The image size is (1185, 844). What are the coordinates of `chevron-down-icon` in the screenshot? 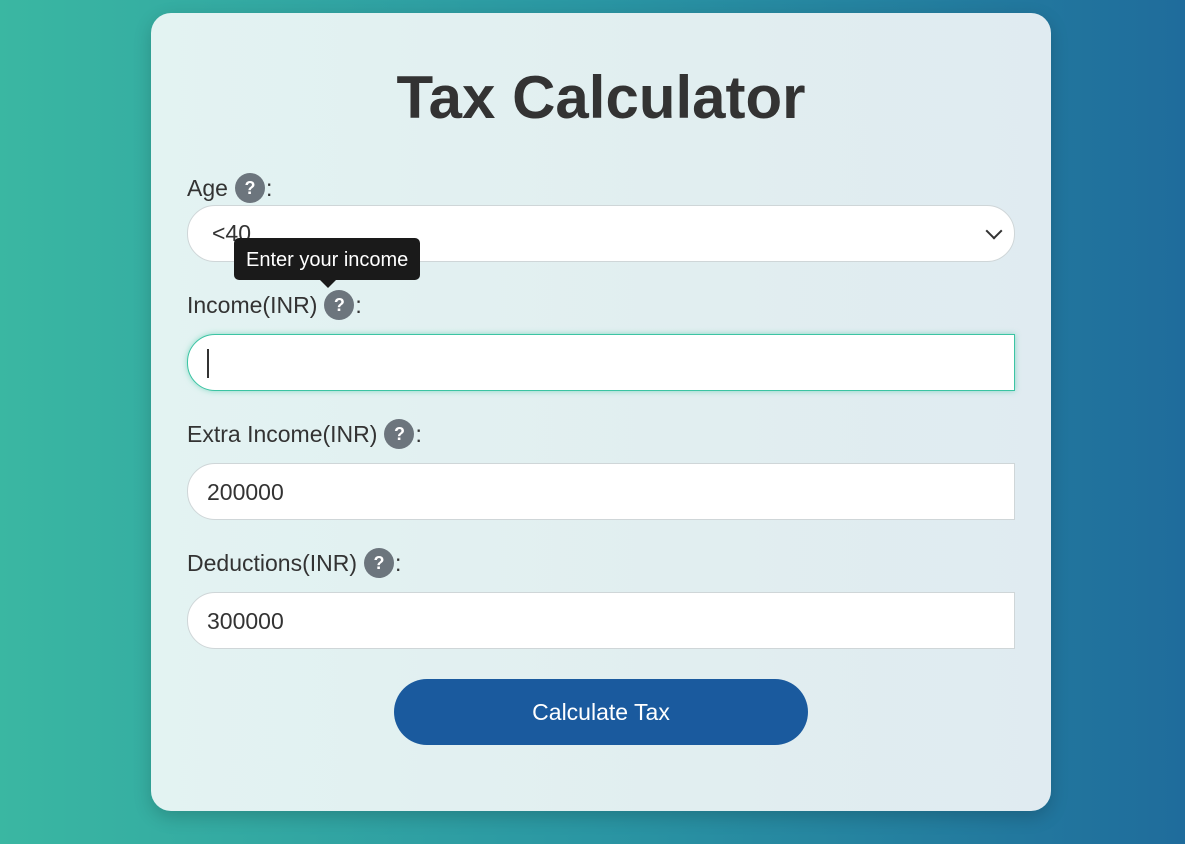 It's located at (994, 230).